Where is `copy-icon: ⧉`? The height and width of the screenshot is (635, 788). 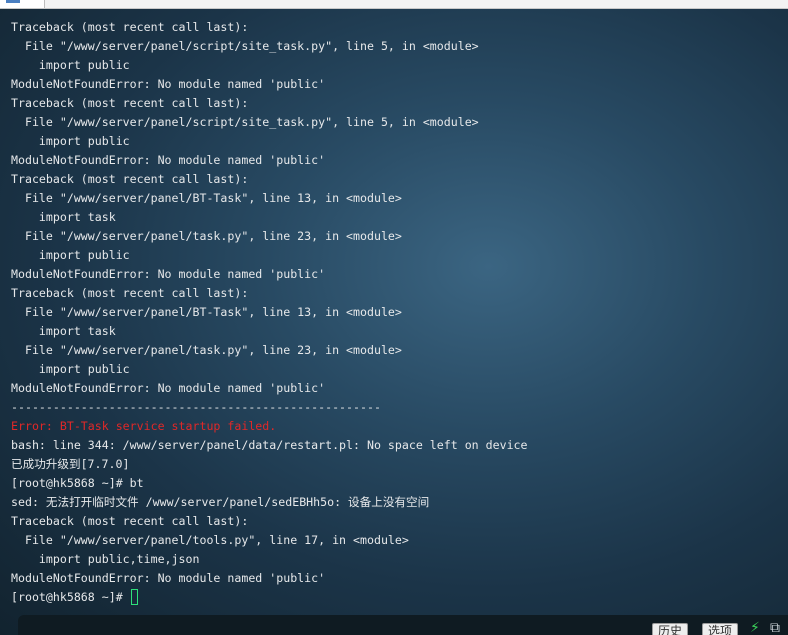
copy-icon: ⧉ is located at coordinates (775, 628).